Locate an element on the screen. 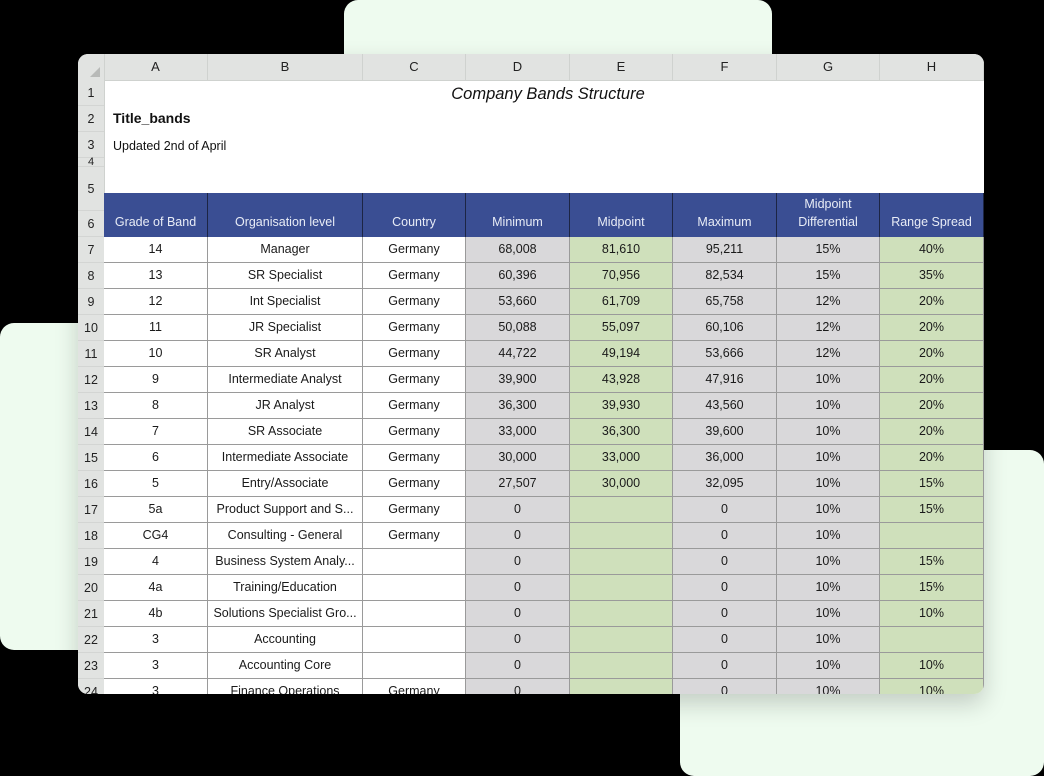 Image resolution: width=1044 pixels, height=776 pixels. column-header-d: D is located at coordinates (518, 67).